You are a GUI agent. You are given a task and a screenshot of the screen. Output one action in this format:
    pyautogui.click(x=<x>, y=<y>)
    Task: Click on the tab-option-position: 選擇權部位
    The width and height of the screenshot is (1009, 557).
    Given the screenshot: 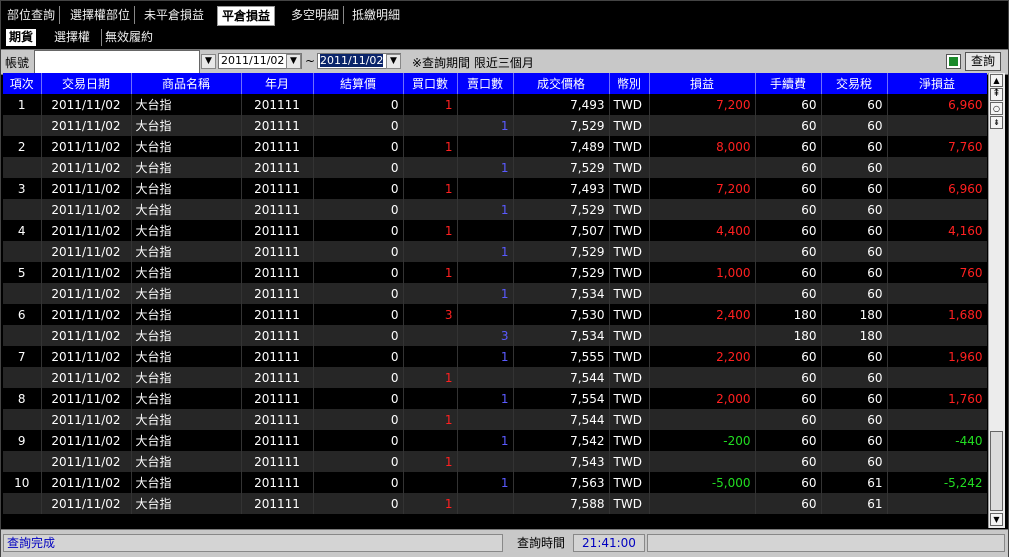 What is the action you would take?
    pyautogui.click(x=101, y=15)
    